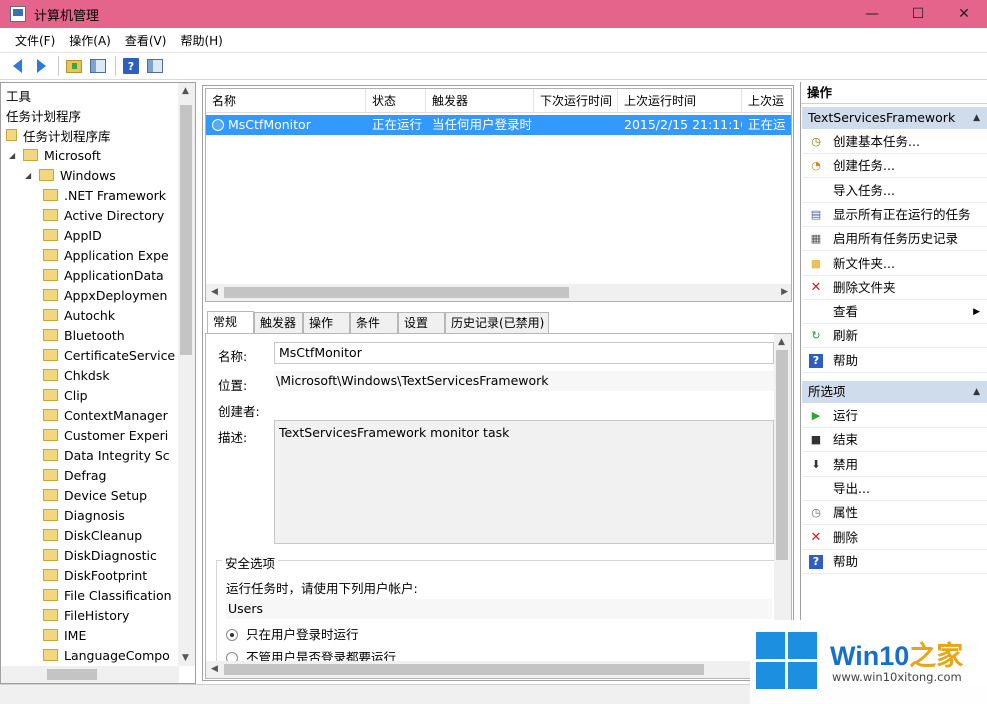 This screenshot has height=704, width=987. What do you see at coordinates (186, 374) in the screenshot?
I see `tree-vertical-scrollbar: ▲ ▼` at bounding box center [186, 374].